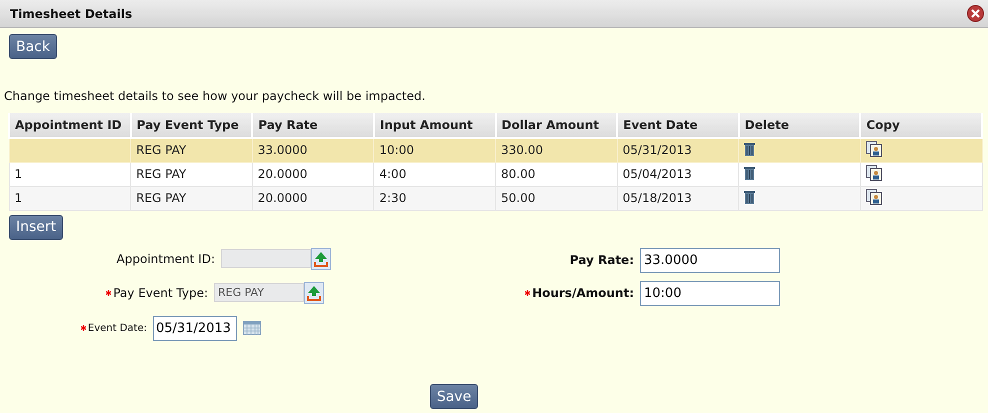 Image resolution: width=988 pixels, height=413 pixels. What do you see at coordinates (70, 125) in the screenshot?
I see `column-header: Appointment ID` at bounding box center [70, 125].